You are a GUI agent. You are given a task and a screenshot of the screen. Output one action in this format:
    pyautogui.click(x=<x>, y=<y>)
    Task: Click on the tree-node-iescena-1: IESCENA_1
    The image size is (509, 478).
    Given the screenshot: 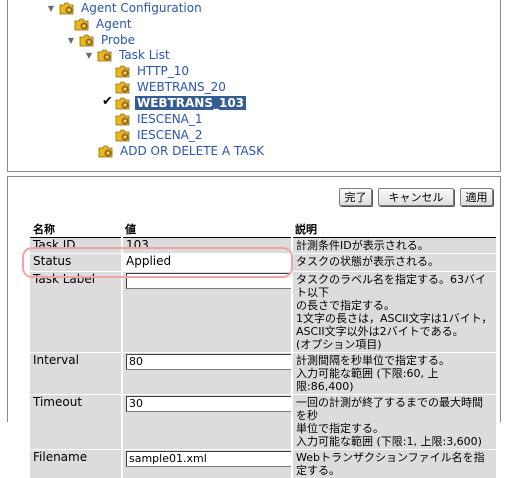 What is the action you would take?
    pyautogui.click(x=160, y=119)
    